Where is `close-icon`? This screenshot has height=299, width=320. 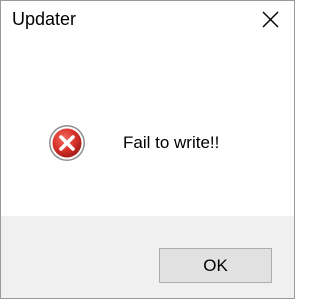
close-icon is located at coordinates (270, 19).